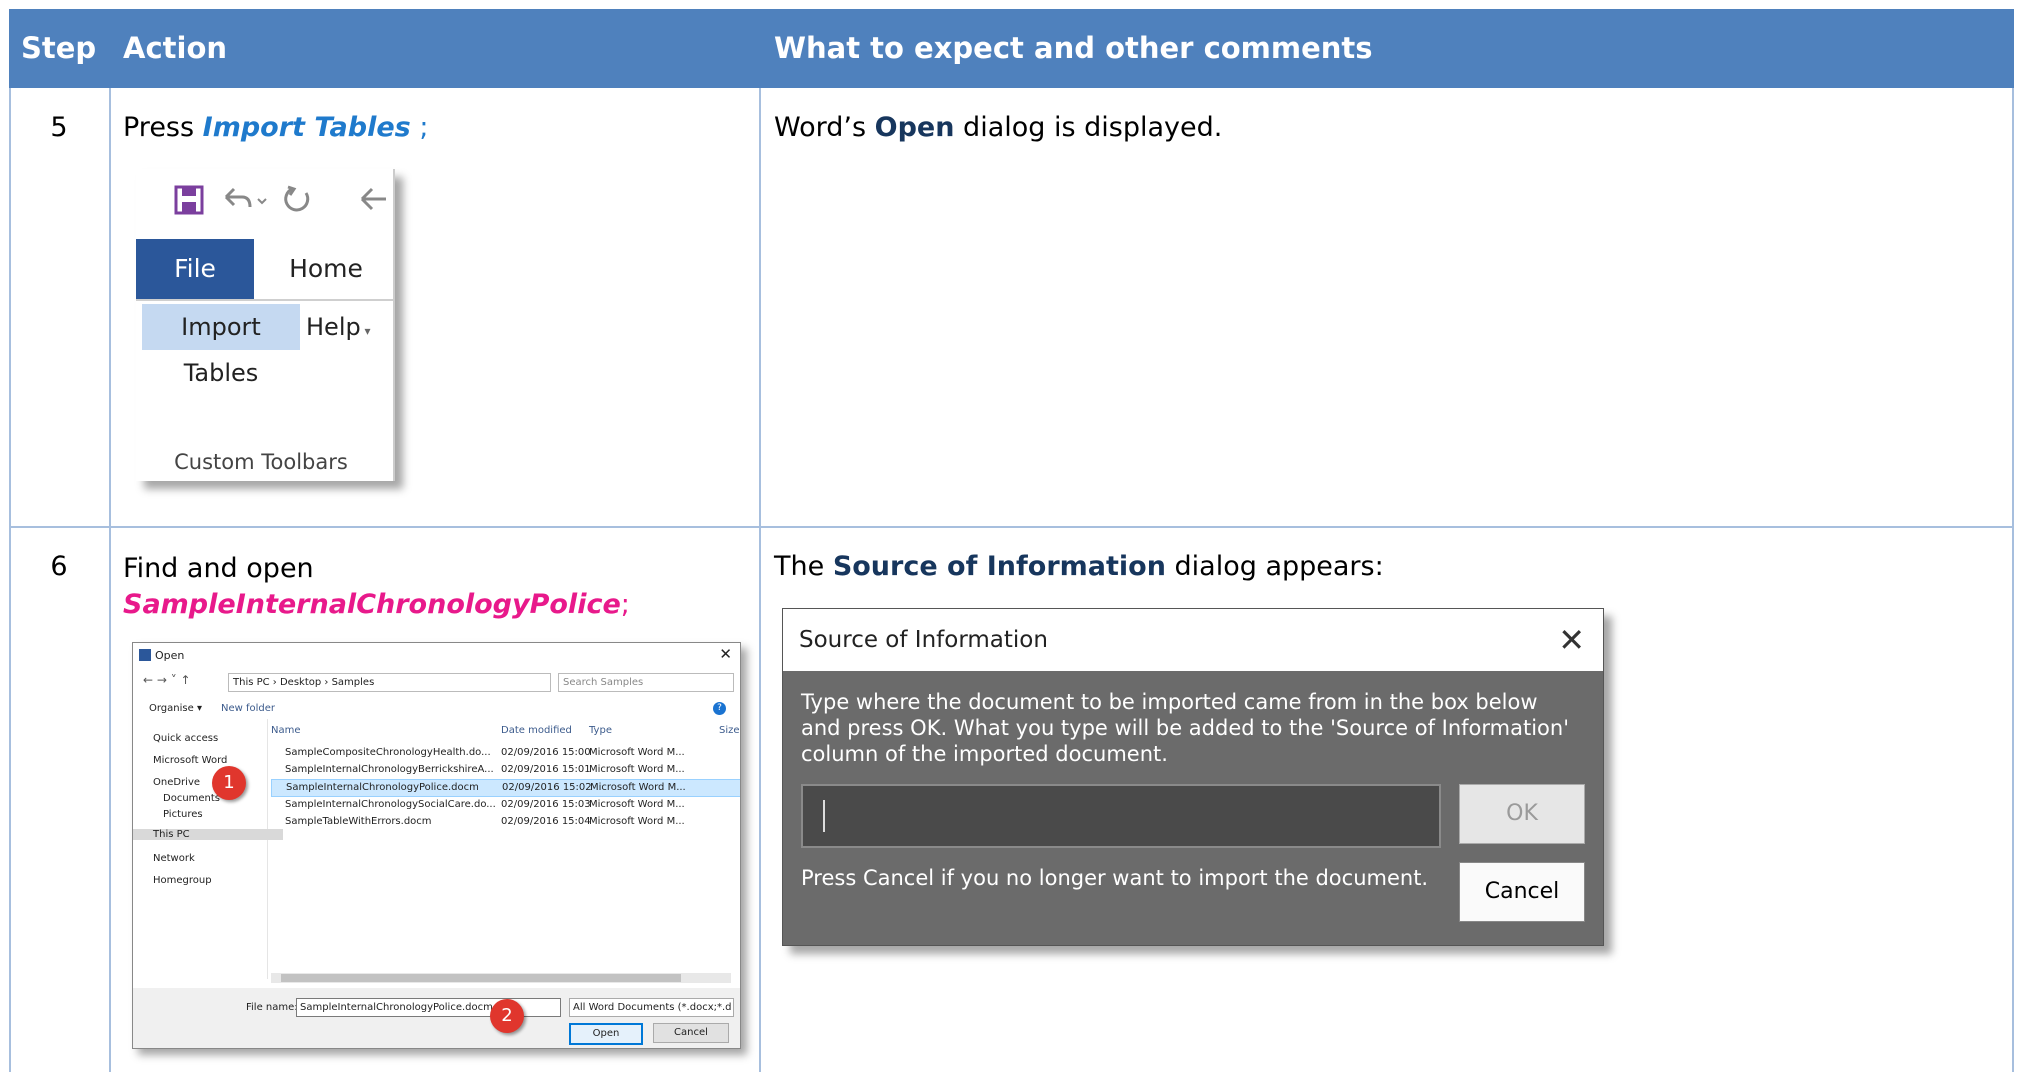  What do you see at coordinates (208, 834) in the screenshot?
I see `nav-item: This PC` at bounding box center [208, 834].